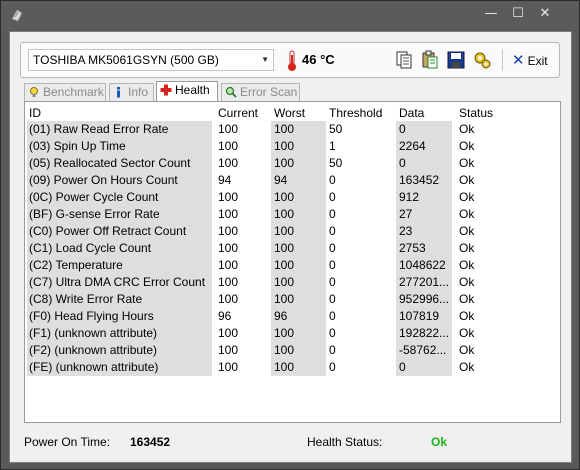 The image size is (580, 470). I want to click on table-row: (03) Spin Up Time 100 100 1 2264 Ok, so click(292, 146).